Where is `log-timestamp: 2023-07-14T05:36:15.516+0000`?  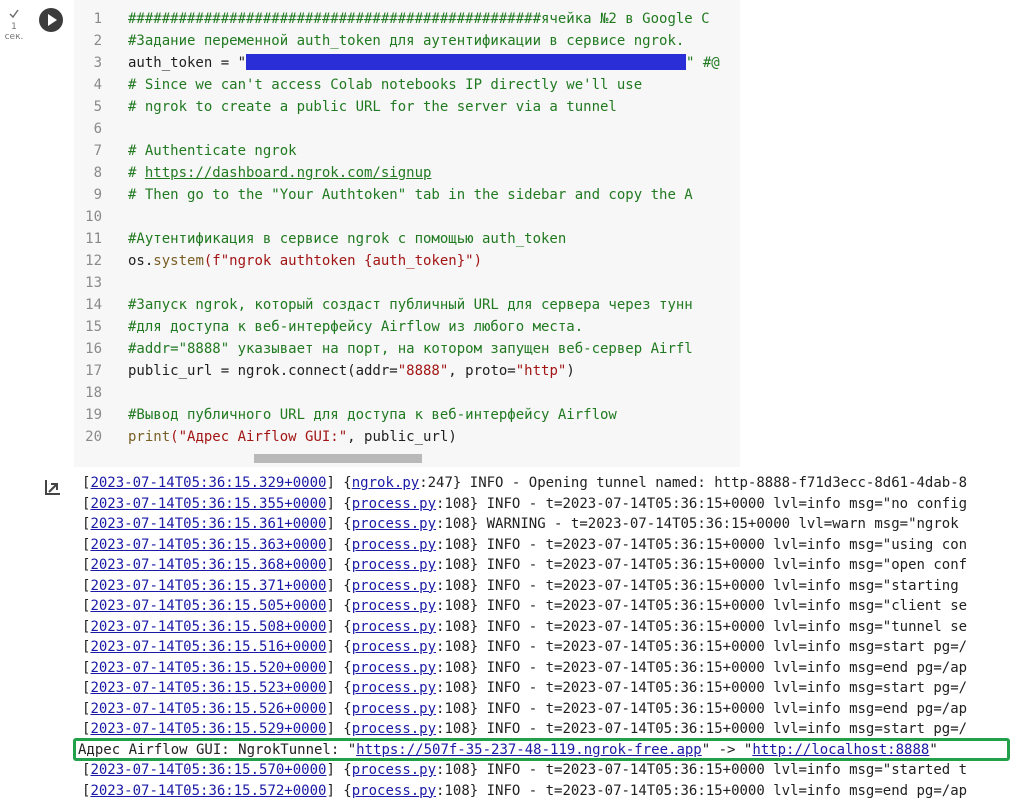
log-timestamp: 2023-07-14T05:36:15.516+0000 is located at coordinates (208, 647).